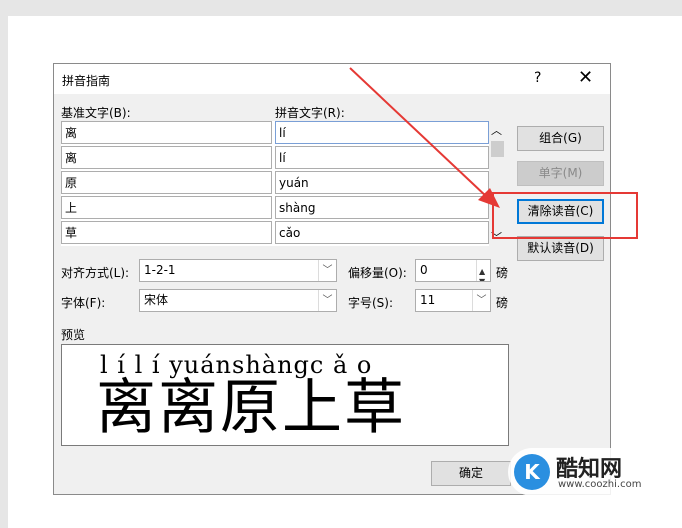 Image resolution: width=682 pixels, height=528 pixels. I want to click on watermark: K 酷知网 www.coozhi.com, so click(583, 472).